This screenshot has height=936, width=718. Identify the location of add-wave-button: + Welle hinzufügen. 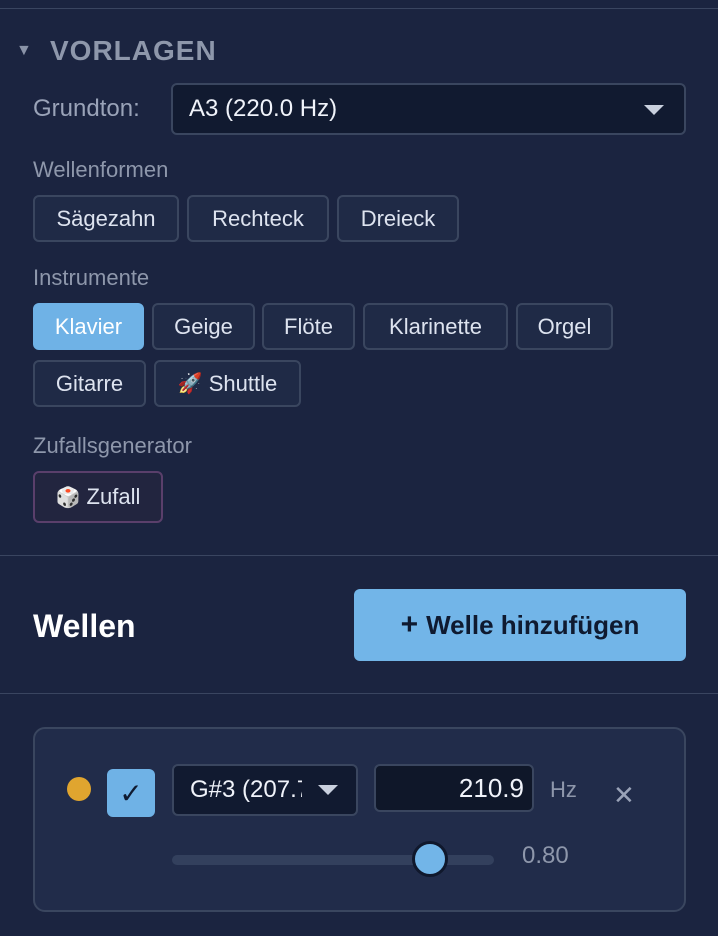
(520, 625).